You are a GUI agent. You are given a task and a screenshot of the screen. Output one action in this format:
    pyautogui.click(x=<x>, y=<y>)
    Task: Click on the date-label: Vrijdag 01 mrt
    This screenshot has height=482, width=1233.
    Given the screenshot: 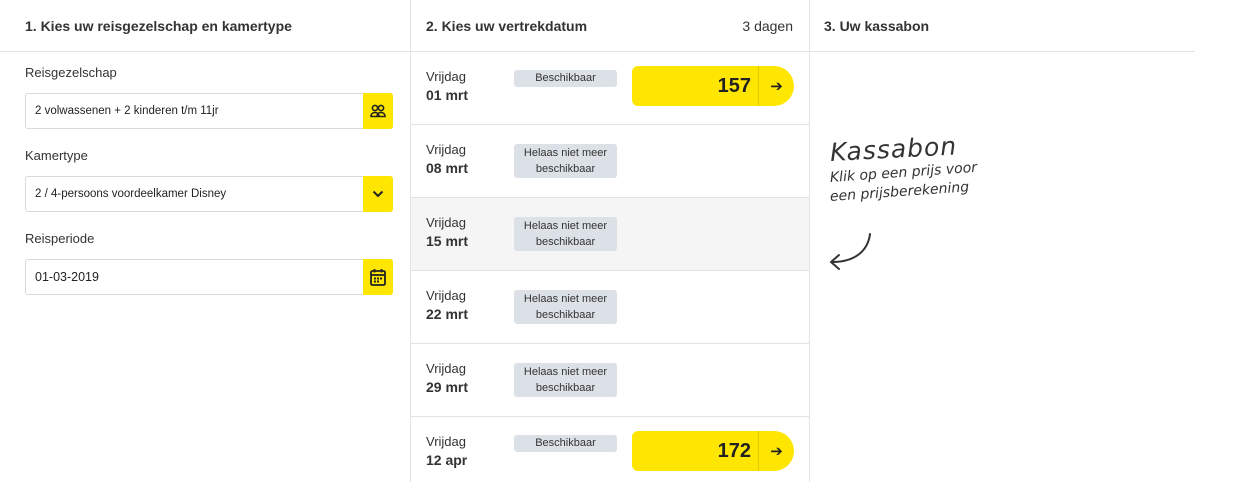 What is the action you would take?
    pyautogui.click(x=447, y=86)
    